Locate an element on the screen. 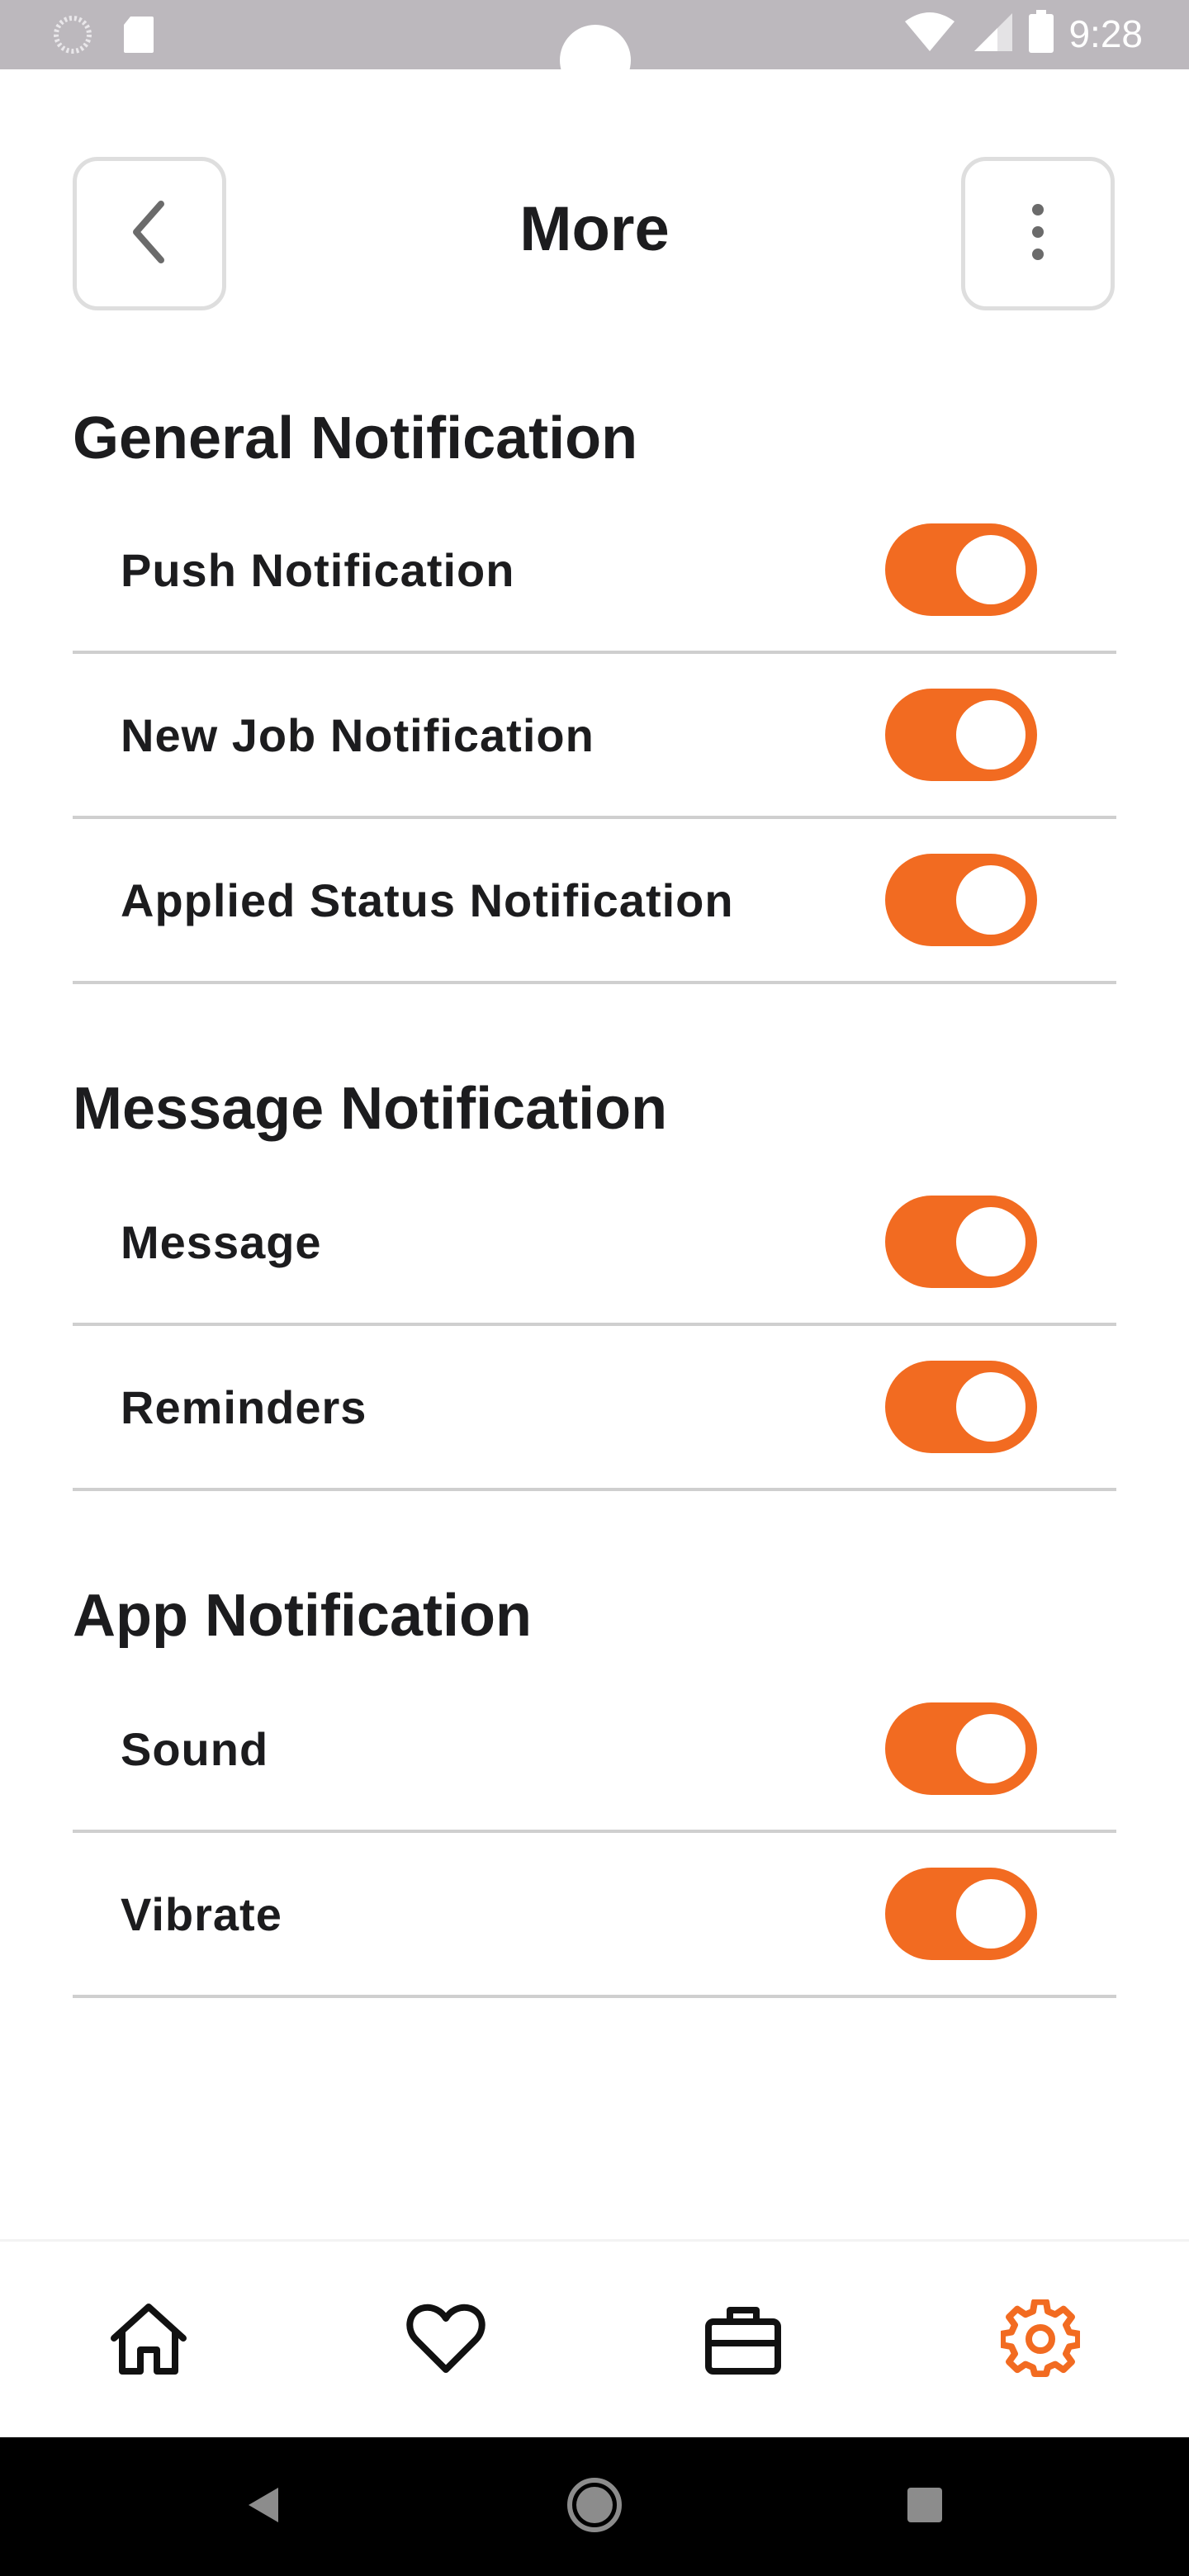  setting-label: New Job Notification is located at coordinates (357, 735).